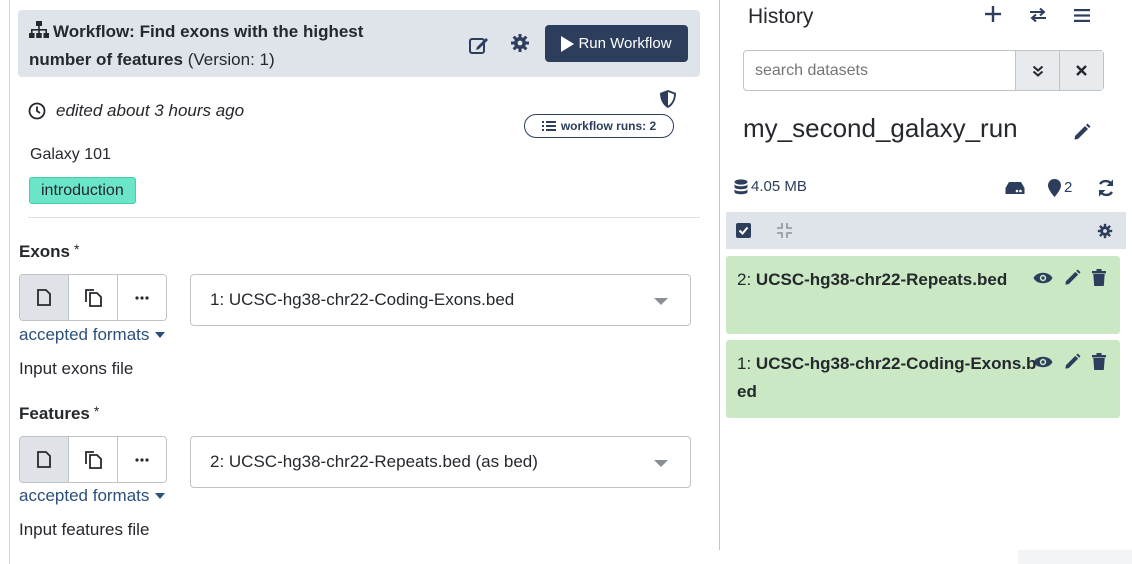 This screenshot has width=1132, height=564. I want to click on dataset-title: 2: UCSC-hg38-chr22-Repeats.bed, so click(887, 280).